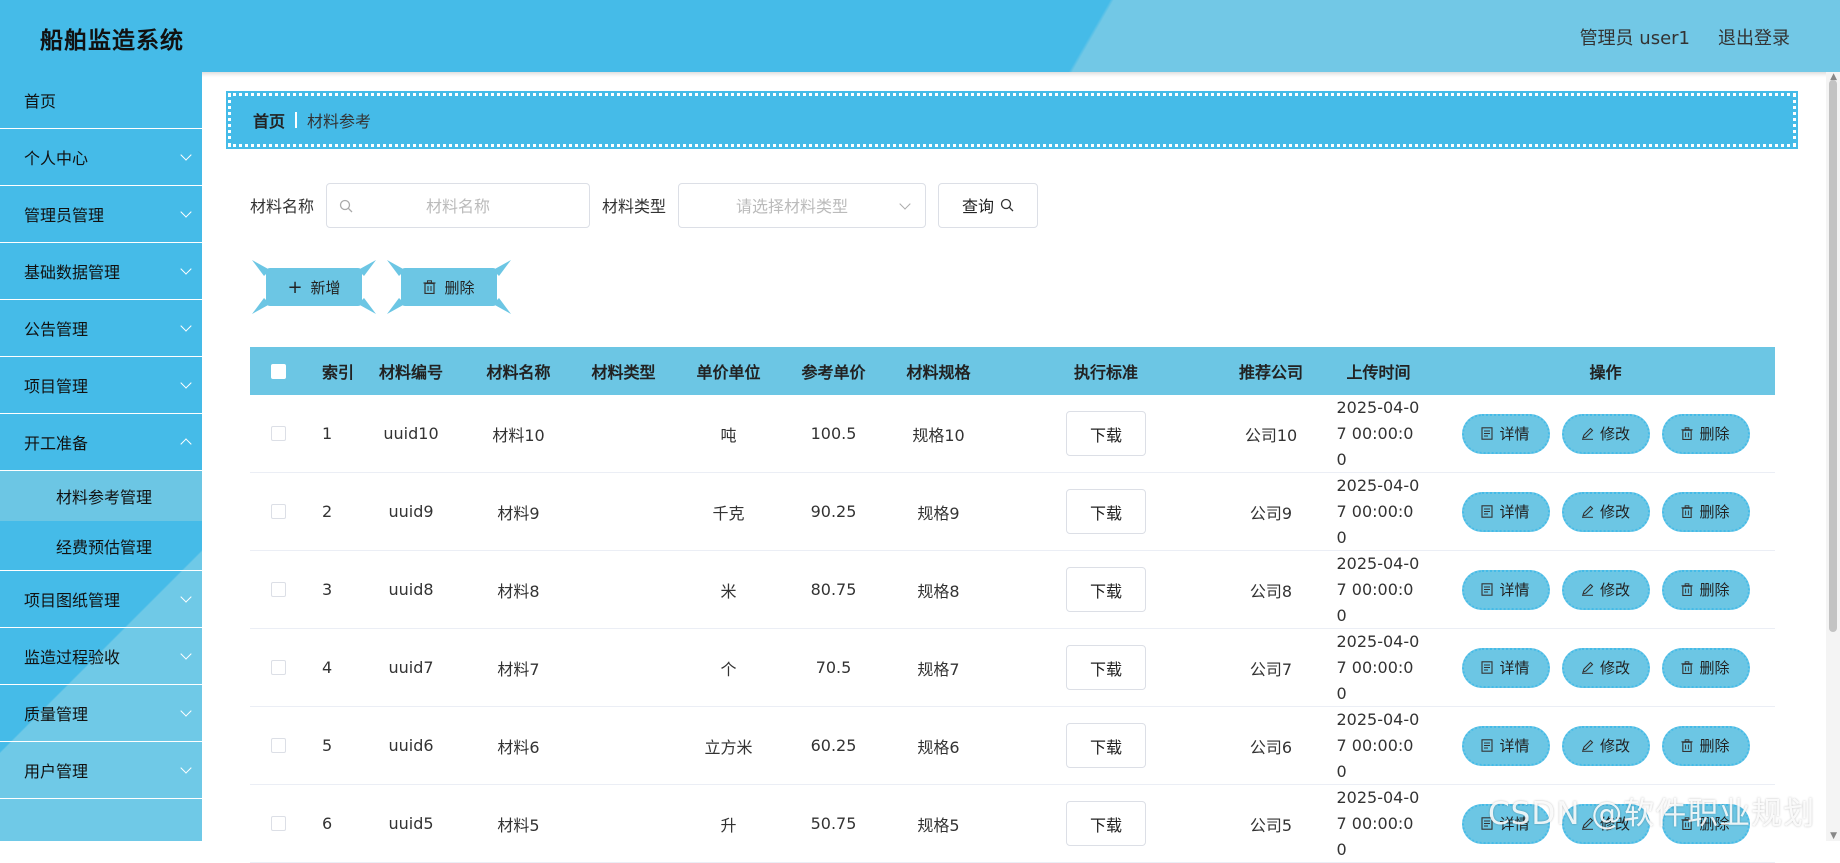  What do you see at coordinates (101, 442) in the screenshot?
I see `sidebar-item-start-prep: 开工准备` at bounding box center [101, 442].